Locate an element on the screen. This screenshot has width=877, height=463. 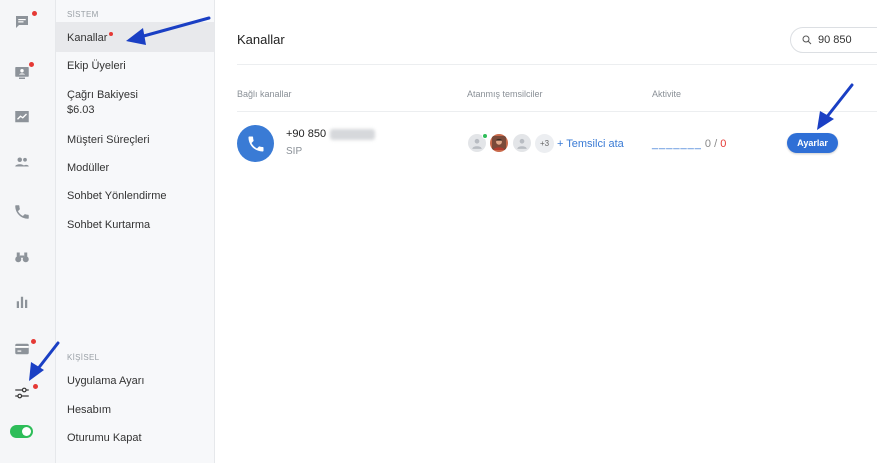
nav-item-hesabim: Hesabım is located at coordinates (135, 410).